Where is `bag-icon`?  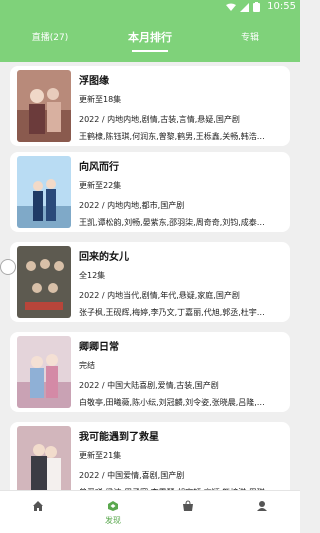
bag-icon is located at coordinates (188, 505).